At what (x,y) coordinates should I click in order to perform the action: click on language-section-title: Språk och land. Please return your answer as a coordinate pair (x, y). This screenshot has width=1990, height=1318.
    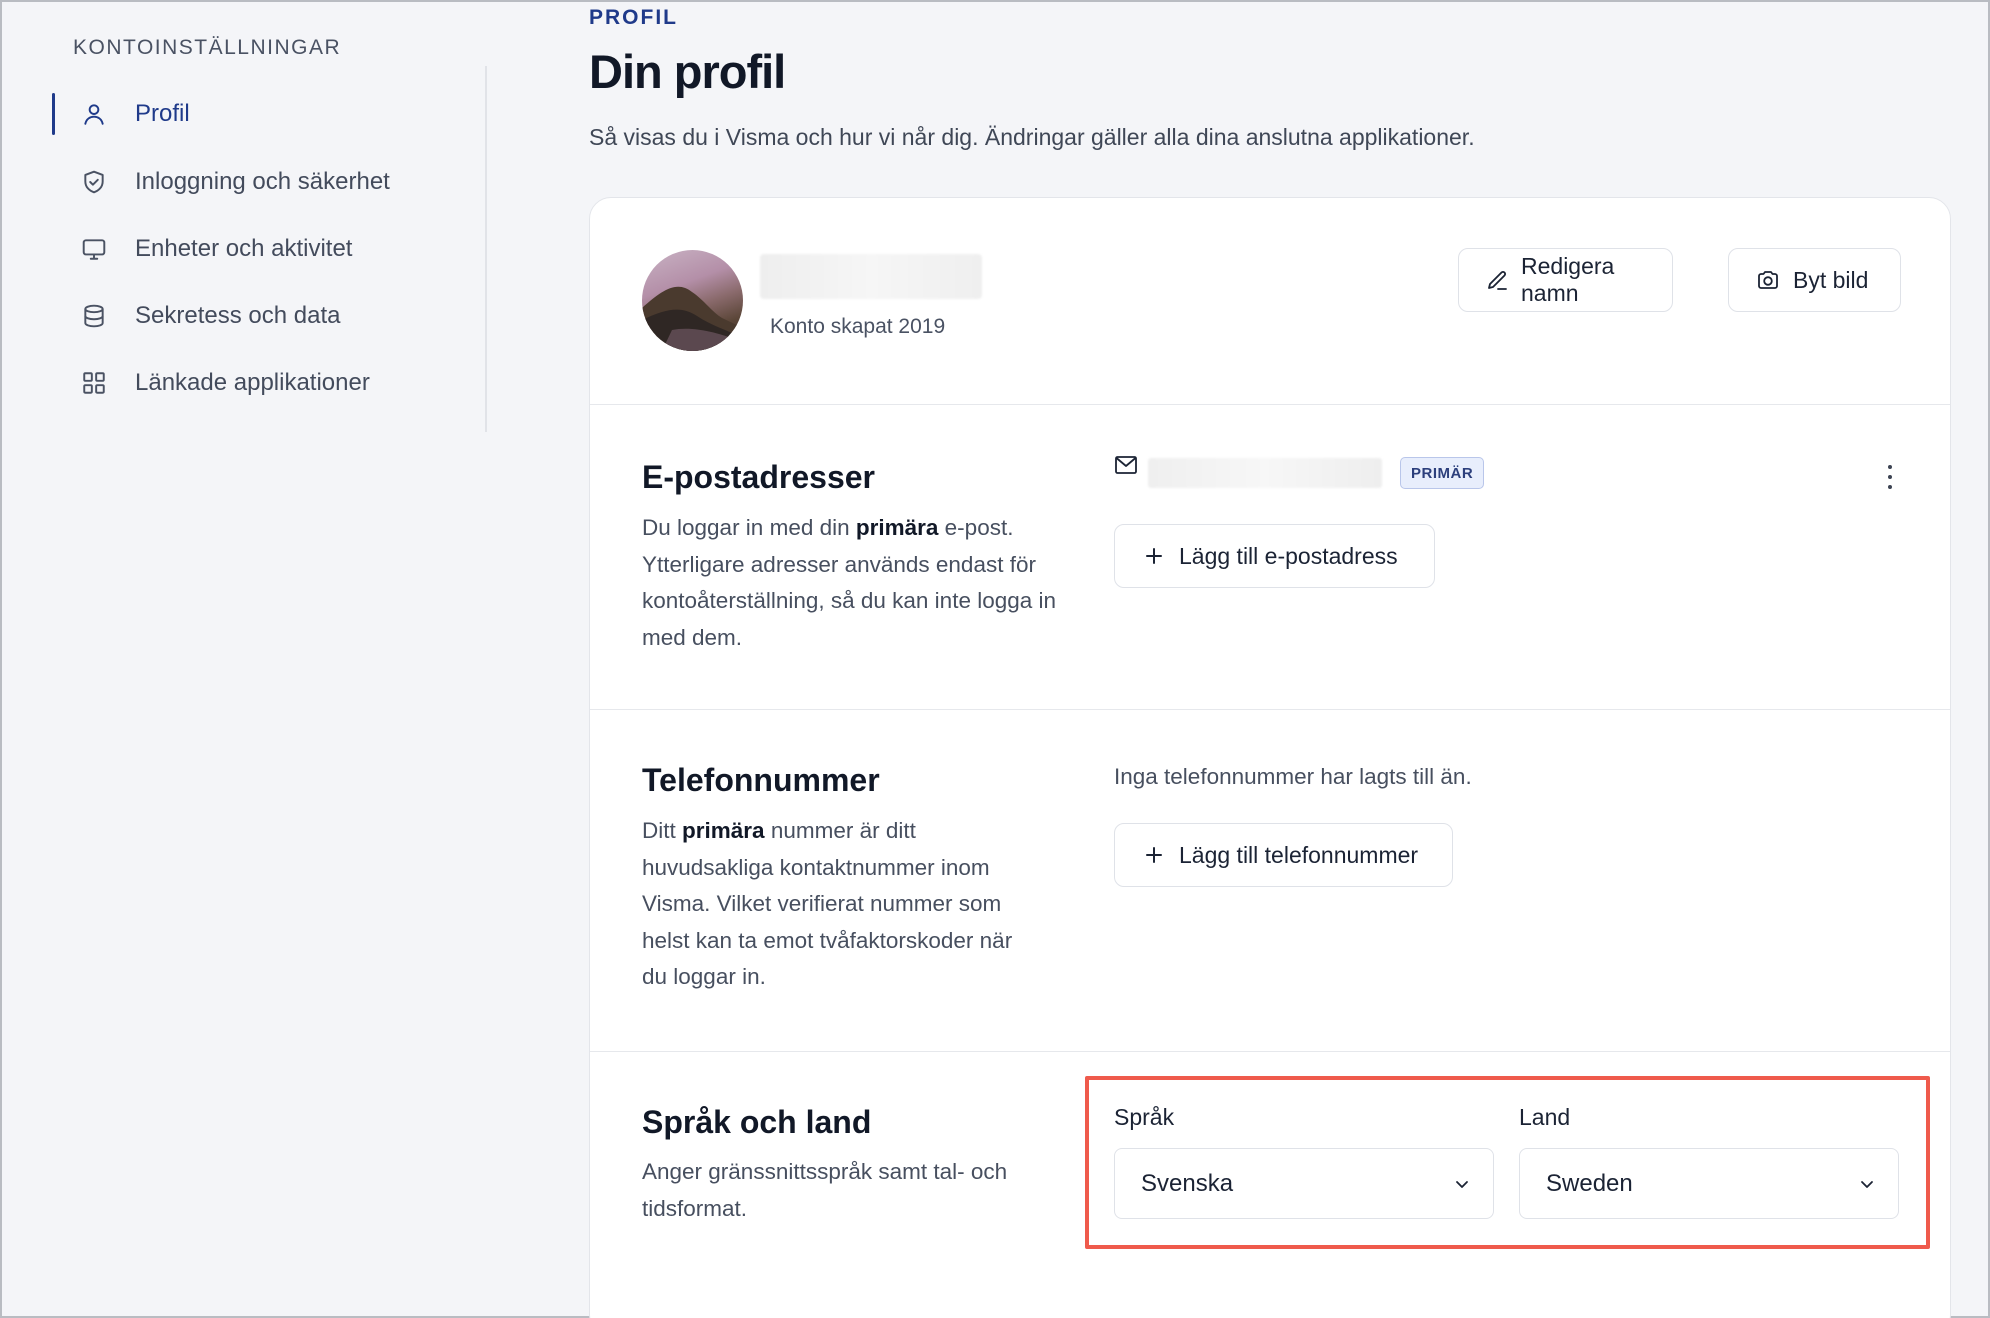
    Looking at the image, I should click on (757, 1122).